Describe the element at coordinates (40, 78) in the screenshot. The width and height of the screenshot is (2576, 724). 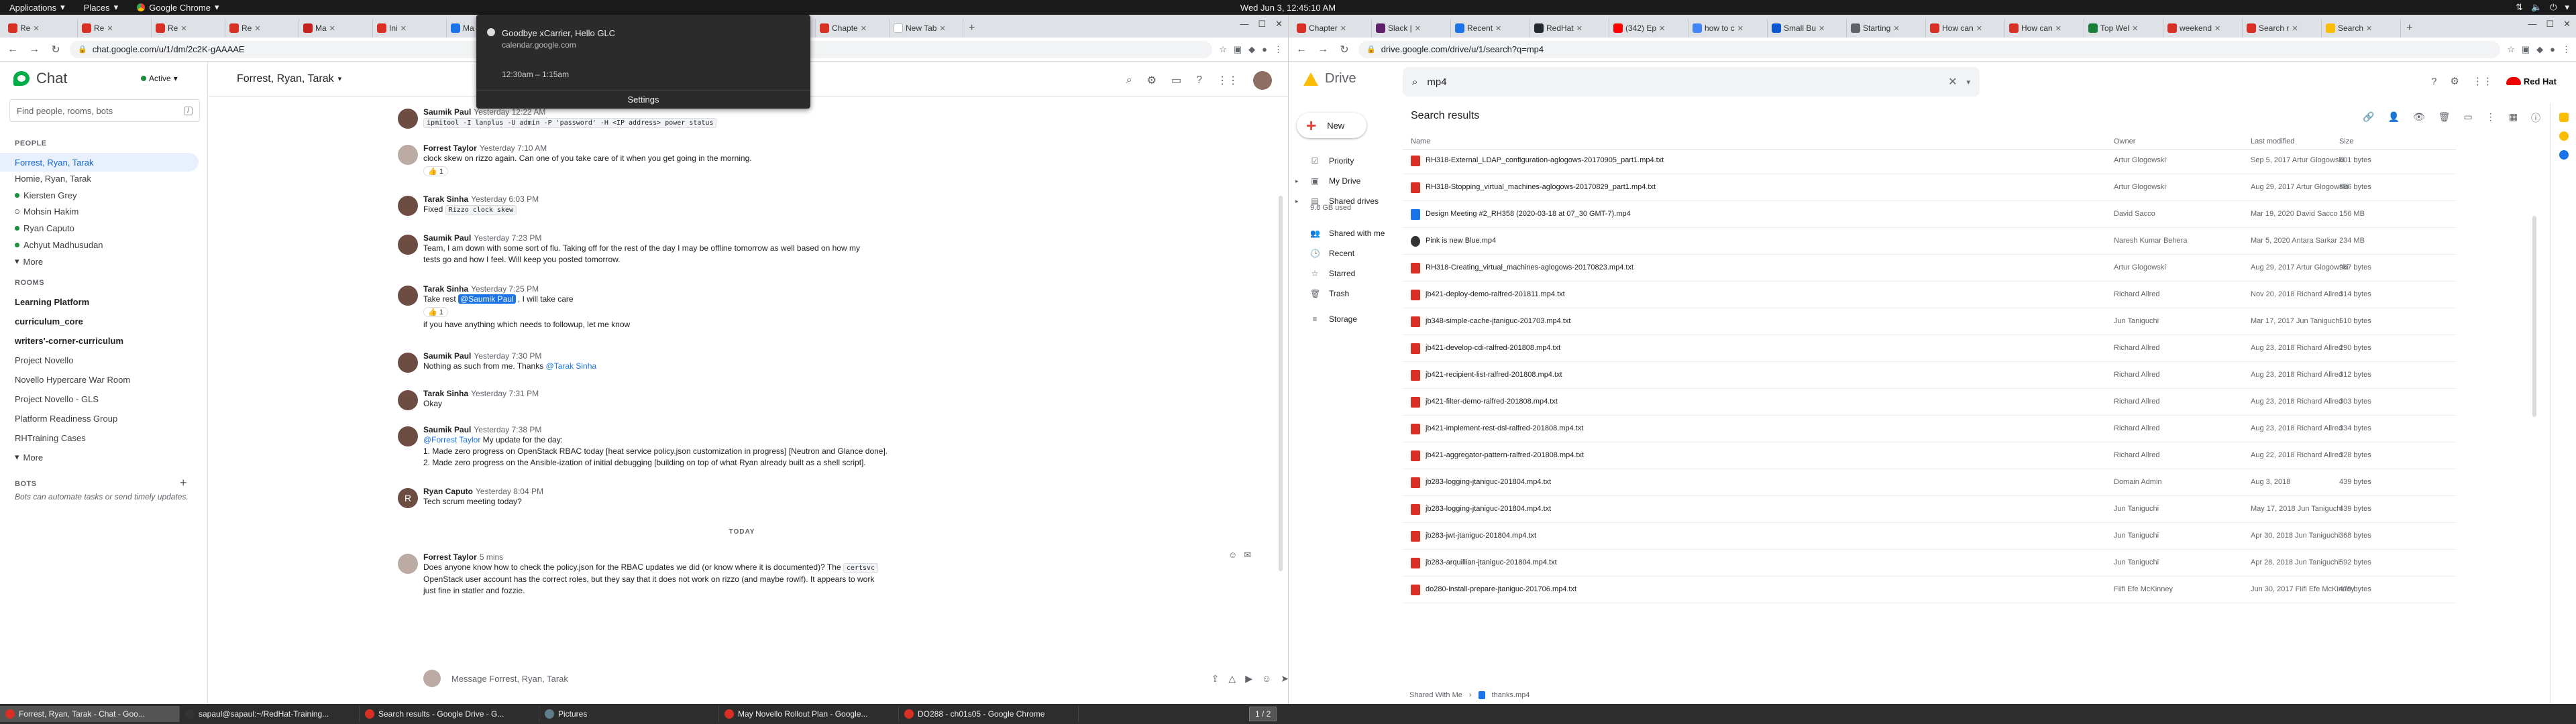
I see `chat-logo: Chat` at that location.